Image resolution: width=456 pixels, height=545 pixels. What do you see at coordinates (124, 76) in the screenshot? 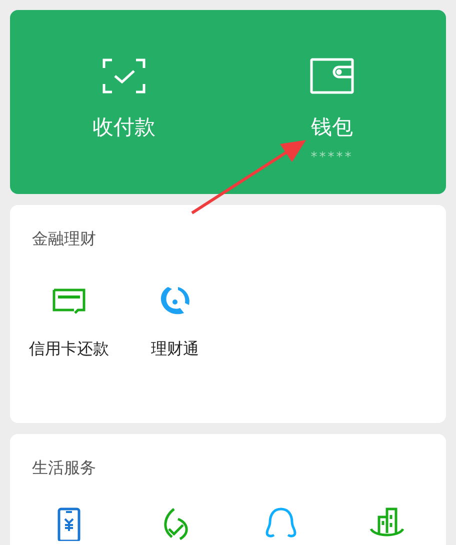
I see `scan-check-icon` at bounding box center [124, 76].